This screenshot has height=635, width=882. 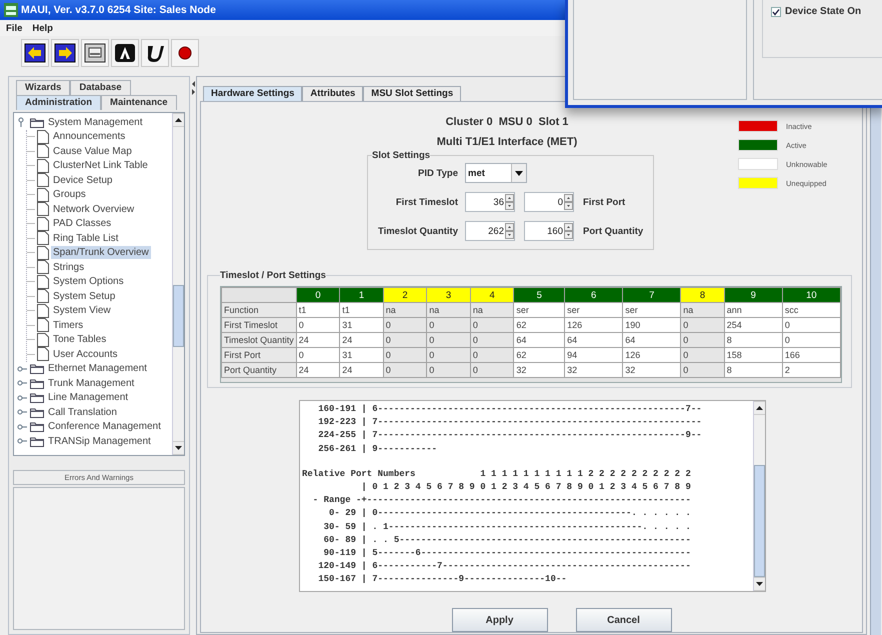 What do you see at coordinates (88, 397) in the screenshot?
I see `tree-item: Line Management` at bounding box center [88, 397].